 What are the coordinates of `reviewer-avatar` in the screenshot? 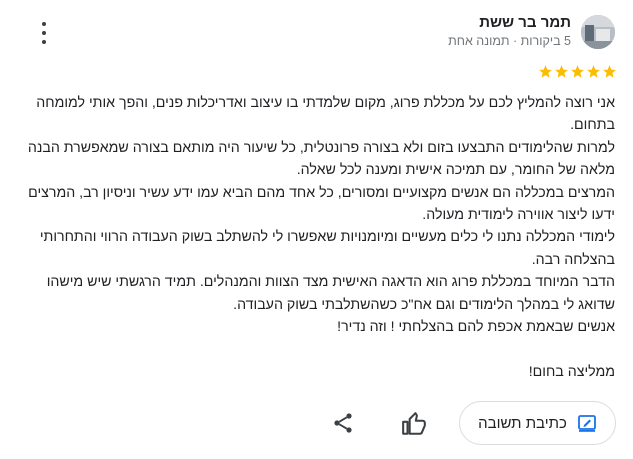 It's located at (598, 32).